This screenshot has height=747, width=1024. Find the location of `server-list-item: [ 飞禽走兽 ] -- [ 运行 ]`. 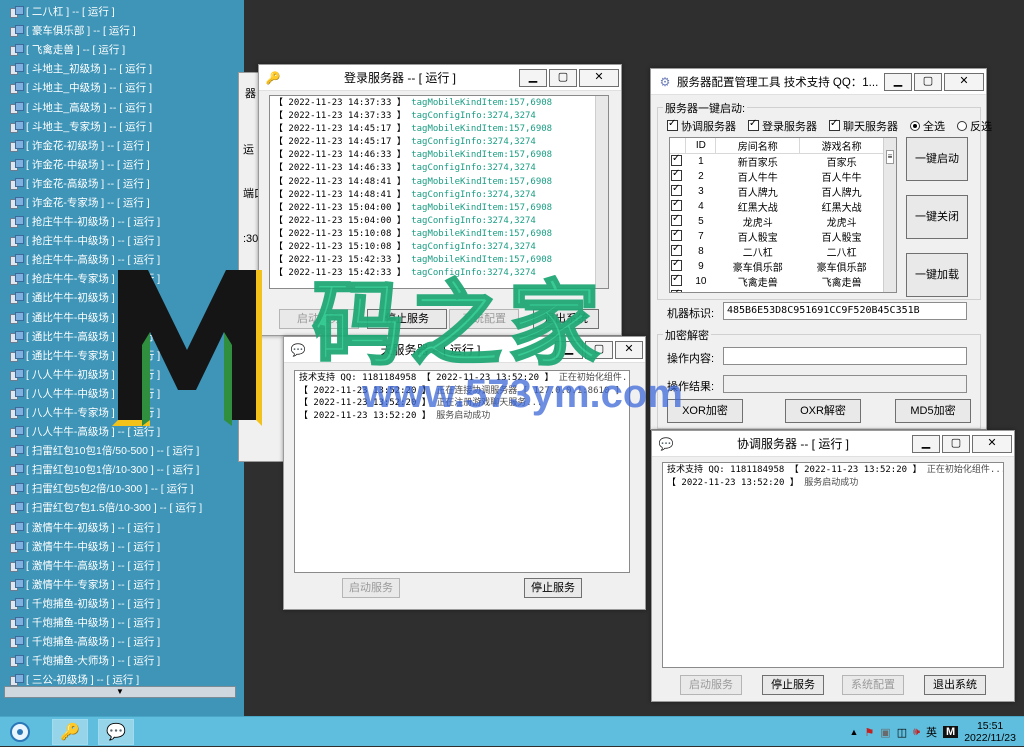

server-list-item: [ 飞禽走兽 ] -- [ 运行 ] is located at coordinates (122, 49).